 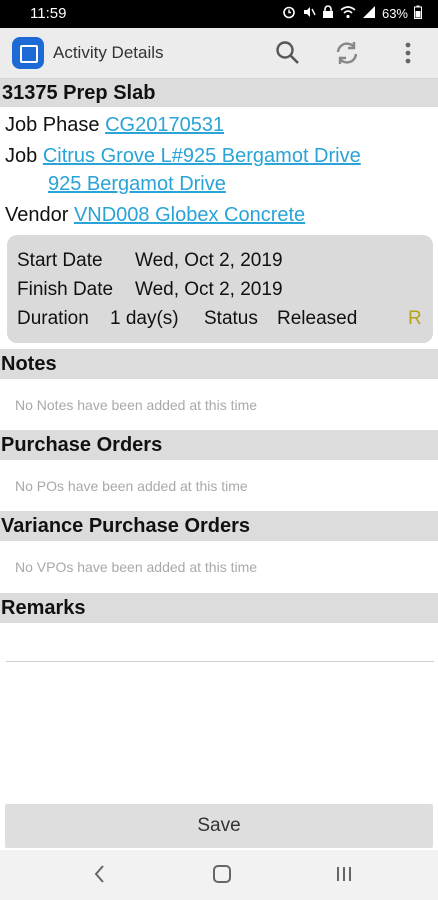 I want to click on finish-date-value: Wed, Oct 2, 2019, so click(x=209, y=289).